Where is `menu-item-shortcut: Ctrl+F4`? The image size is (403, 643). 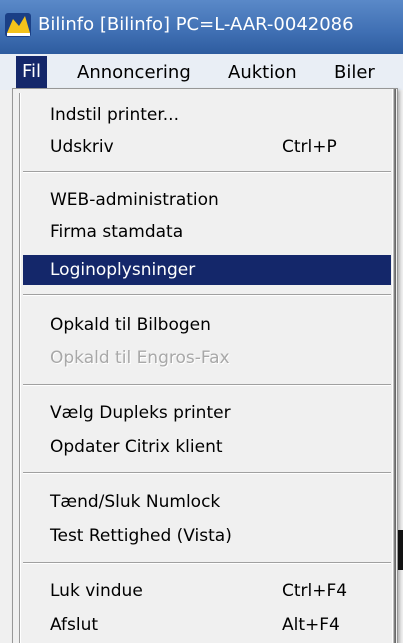 menu-item-shortcut: Ctrl+F4 is located at coordinates (315, 591).